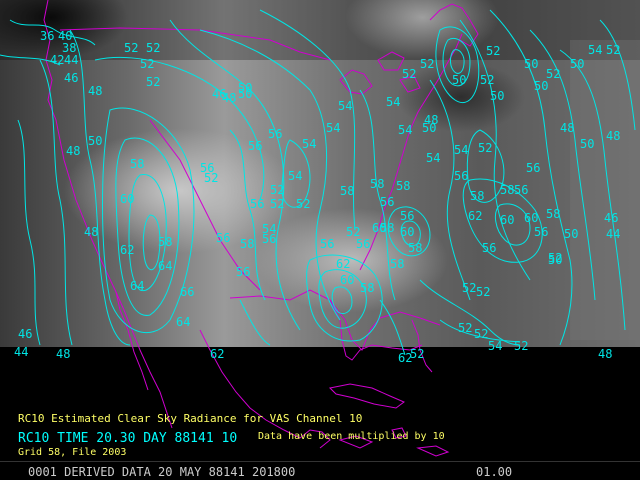  Describe the element at coordinates (351, 436) in the screenshot. I see `scale-note: Data have been multiplied by 10` at that location.